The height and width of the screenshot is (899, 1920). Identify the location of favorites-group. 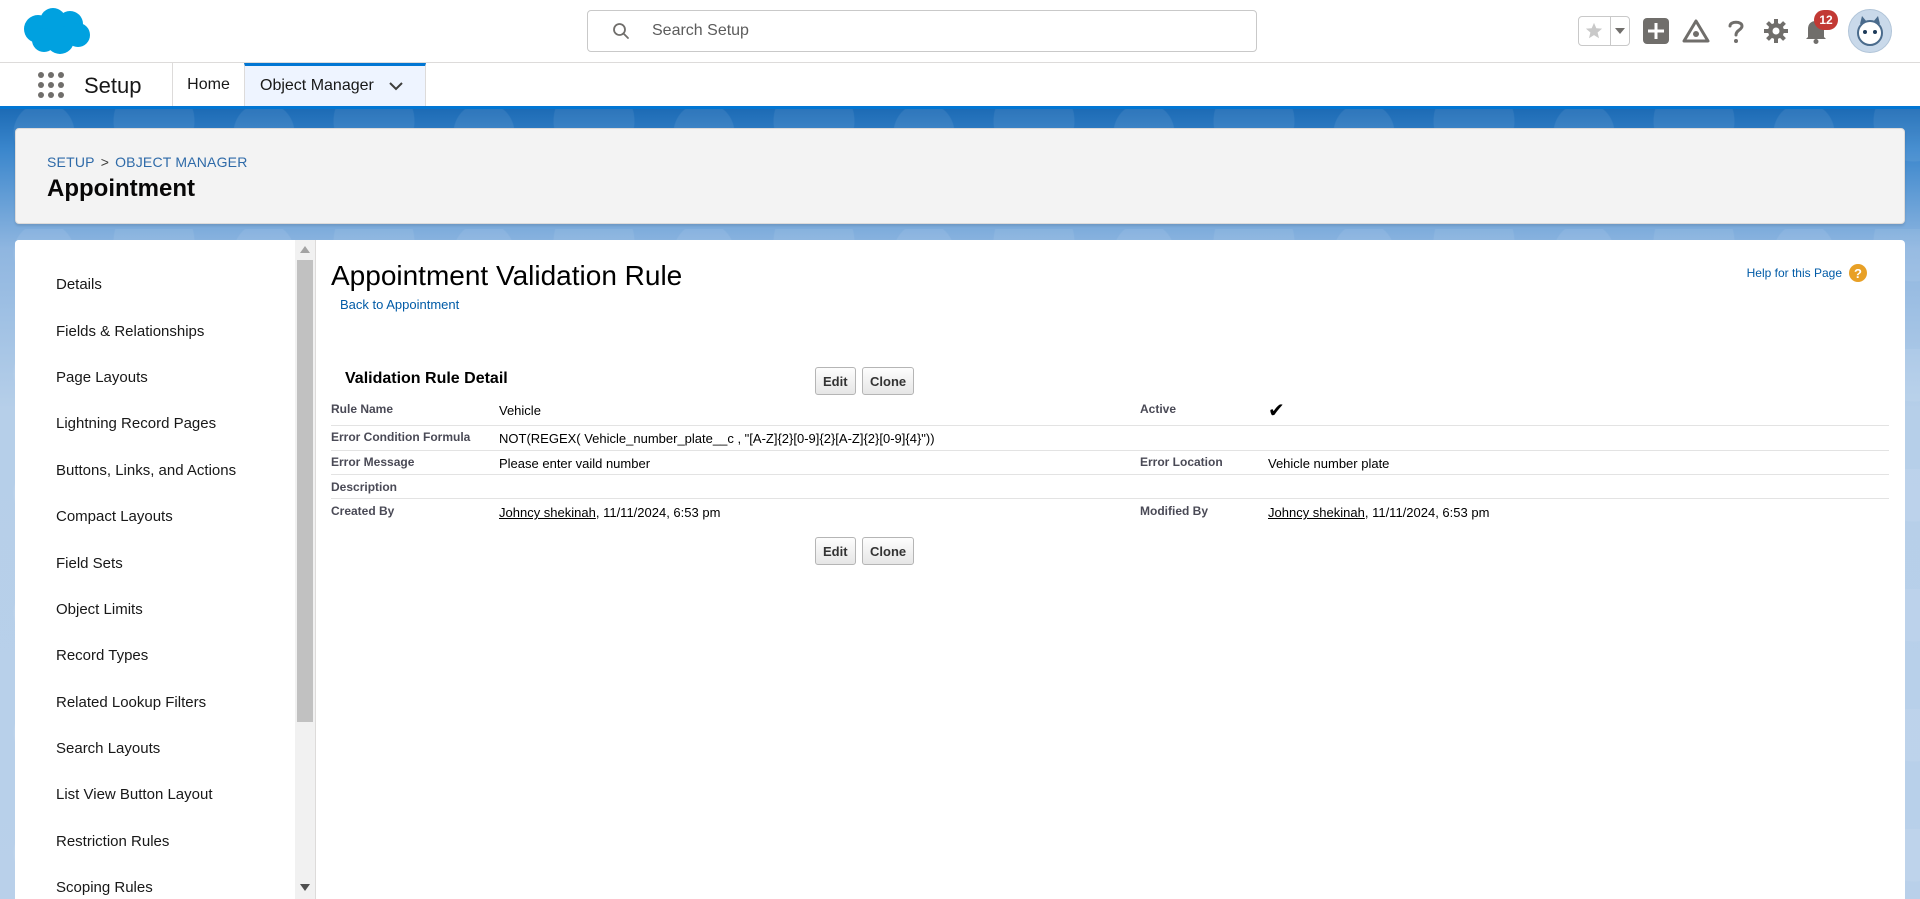
(1604, 31).